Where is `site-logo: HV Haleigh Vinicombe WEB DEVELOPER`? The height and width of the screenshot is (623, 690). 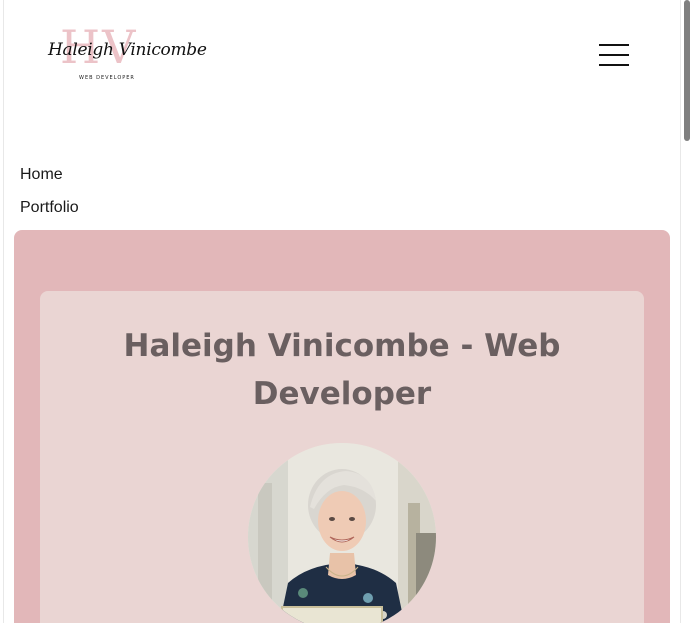
site-logo: HV Haleigh Vinicombe WEB DEVELOPER is located at coordinates (126, 55).